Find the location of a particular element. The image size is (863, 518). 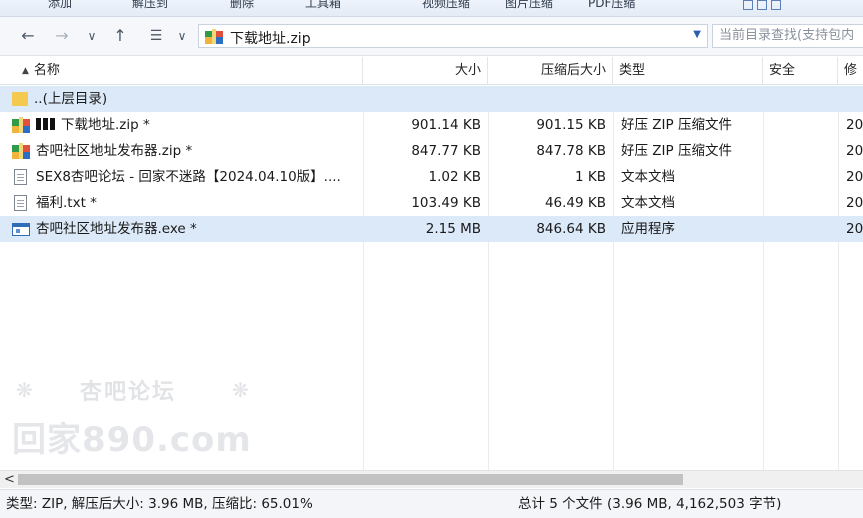

column-type: 类型 is located at coordinates (688, 71).